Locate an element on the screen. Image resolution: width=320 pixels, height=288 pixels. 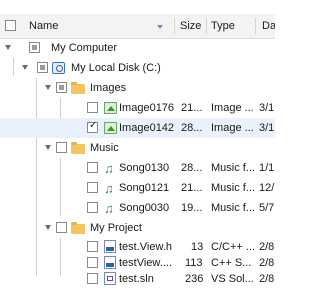
column-header-type: Type is located at coordinates (231, 26).